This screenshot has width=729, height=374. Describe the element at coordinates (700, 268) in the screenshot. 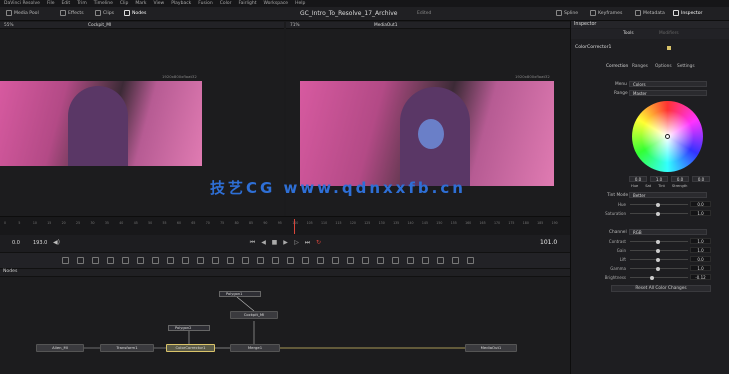

I see `gamma-value: 1.0` at that location.